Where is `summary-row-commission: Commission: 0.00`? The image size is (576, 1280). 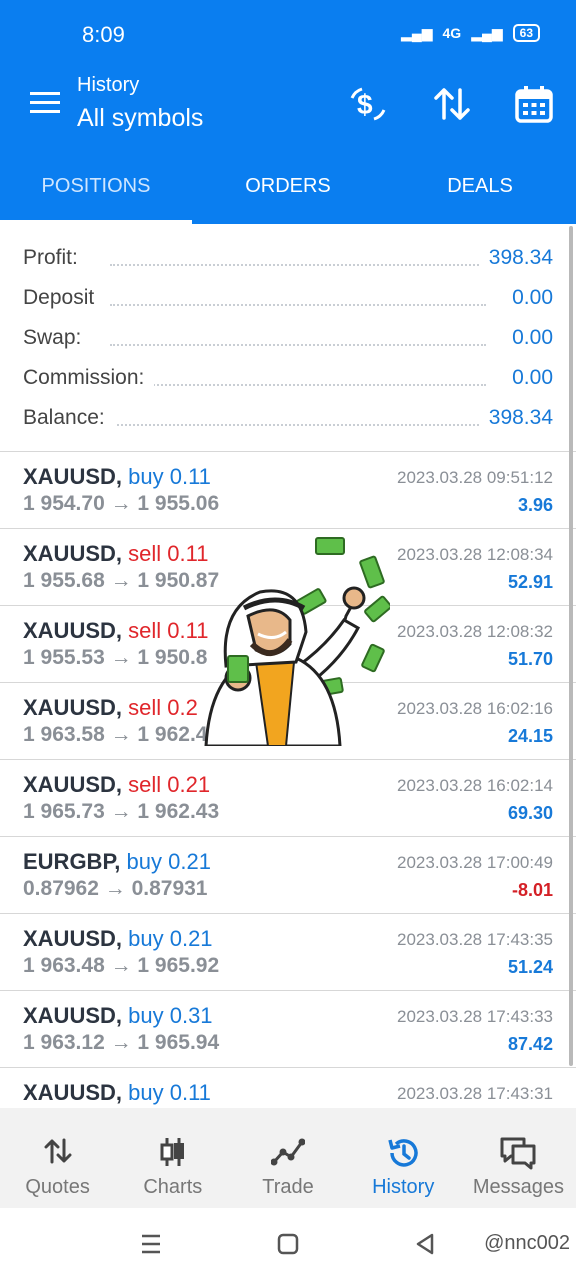
summary-row-commission: Commission: 0.00 is located at coordinates (288, 378).